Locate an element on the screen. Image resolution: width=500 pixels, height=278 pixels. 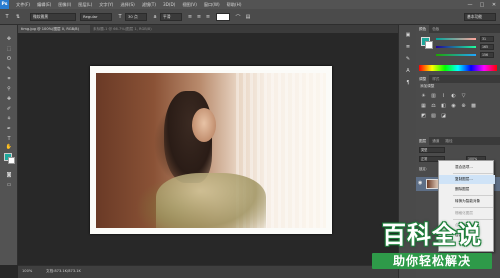
clone-stamp-tool-icon: ⚘ is located at coordinates (9, 119).